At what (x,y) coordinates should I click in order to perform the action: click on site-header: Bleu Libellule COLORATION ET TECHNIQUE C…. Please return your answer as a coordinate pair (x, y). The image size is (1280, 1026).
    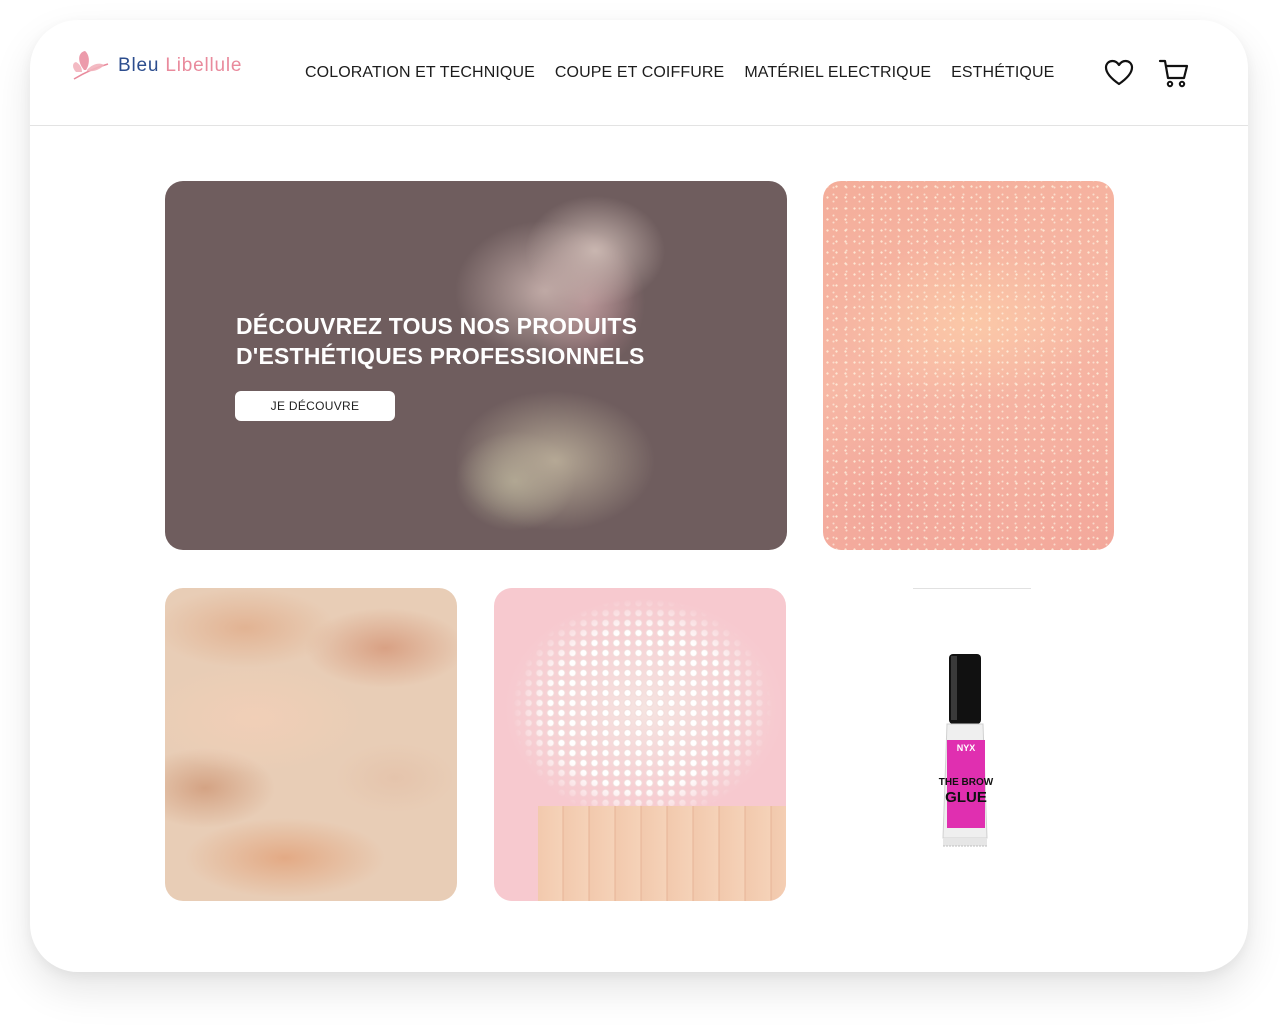
    Looking at the image, I should click on (639, 73).